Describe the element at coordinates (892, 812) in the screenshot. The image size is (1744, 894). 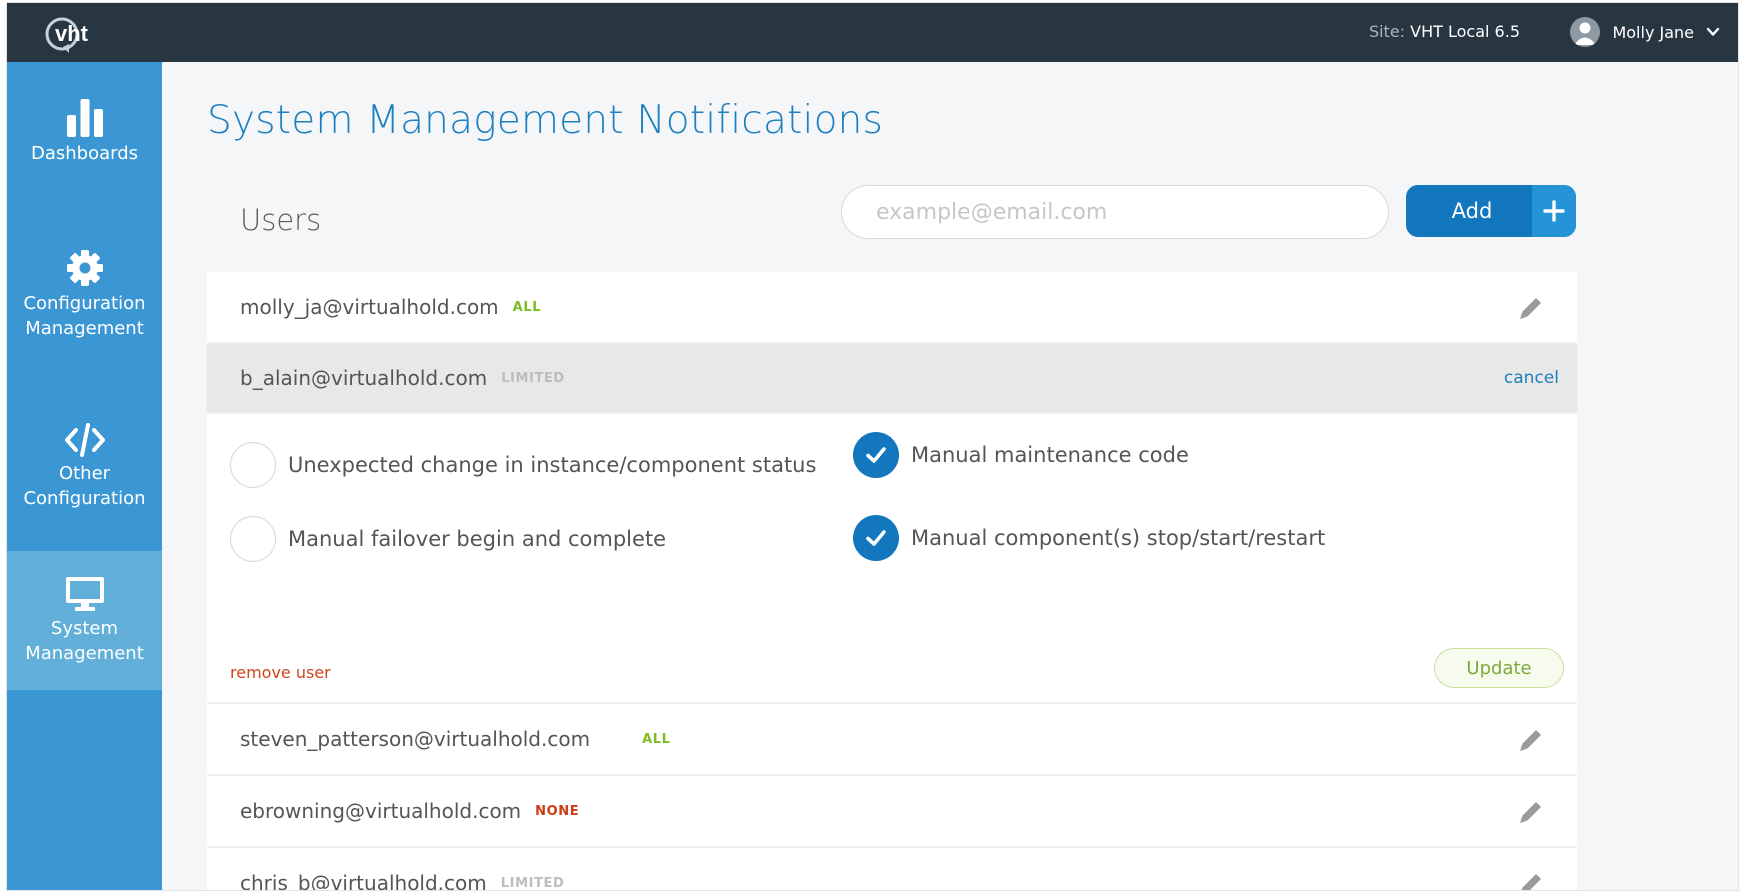
I see `table-row: ebrowning@virtualhold.com NONE` at that location.